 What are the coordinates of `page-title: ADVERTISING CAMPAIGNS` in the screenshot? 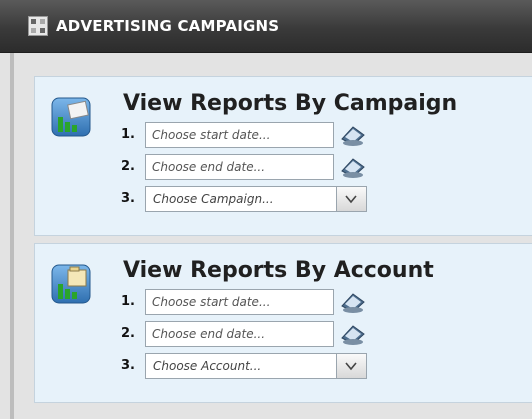 It's located at (168, 26).